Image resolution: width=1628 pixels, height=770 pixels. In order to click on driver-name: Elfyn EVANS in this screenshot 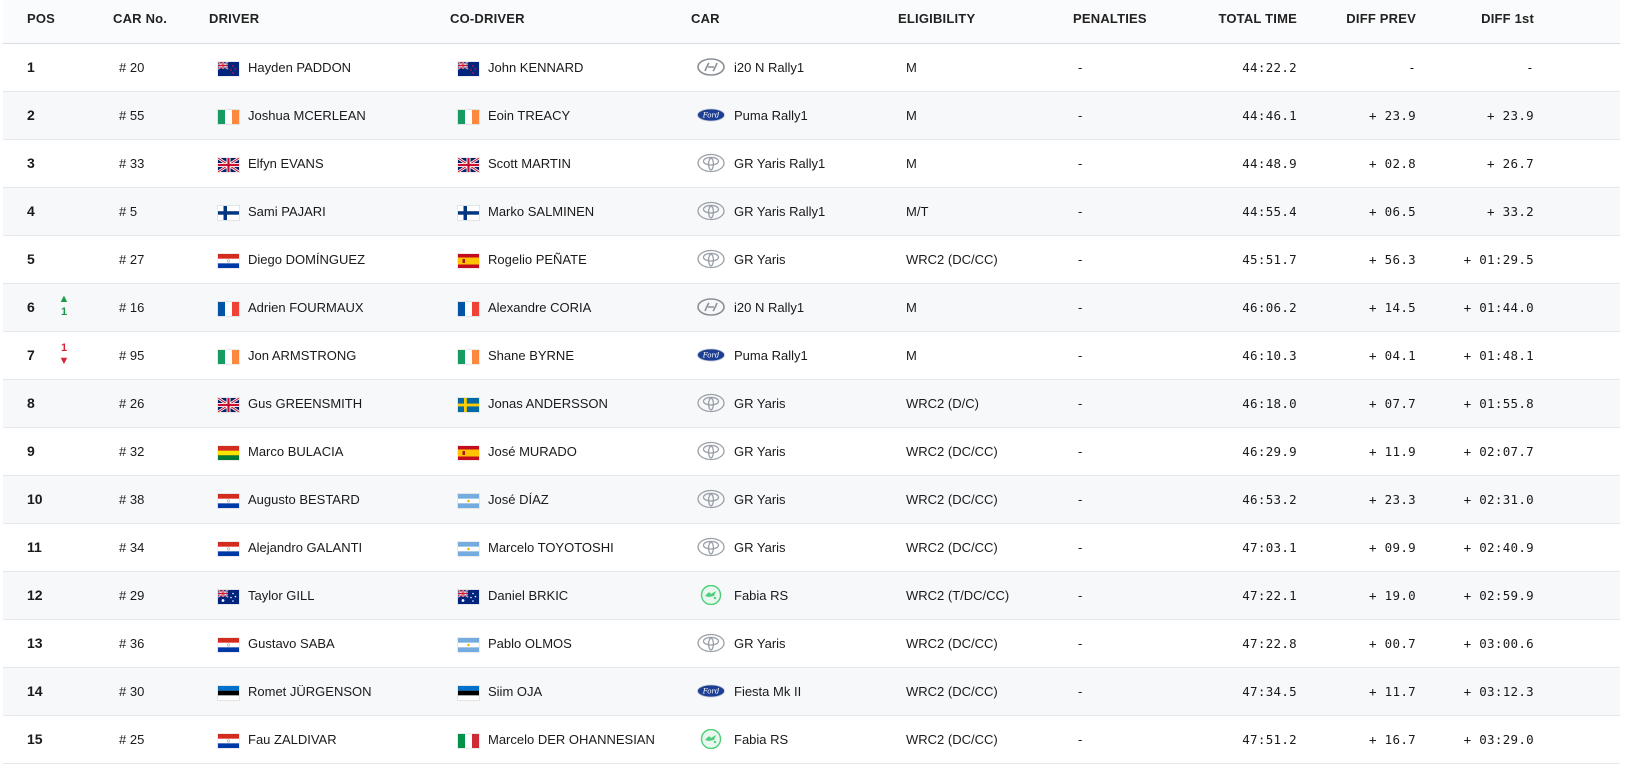, I will do `click(286, 163)`.